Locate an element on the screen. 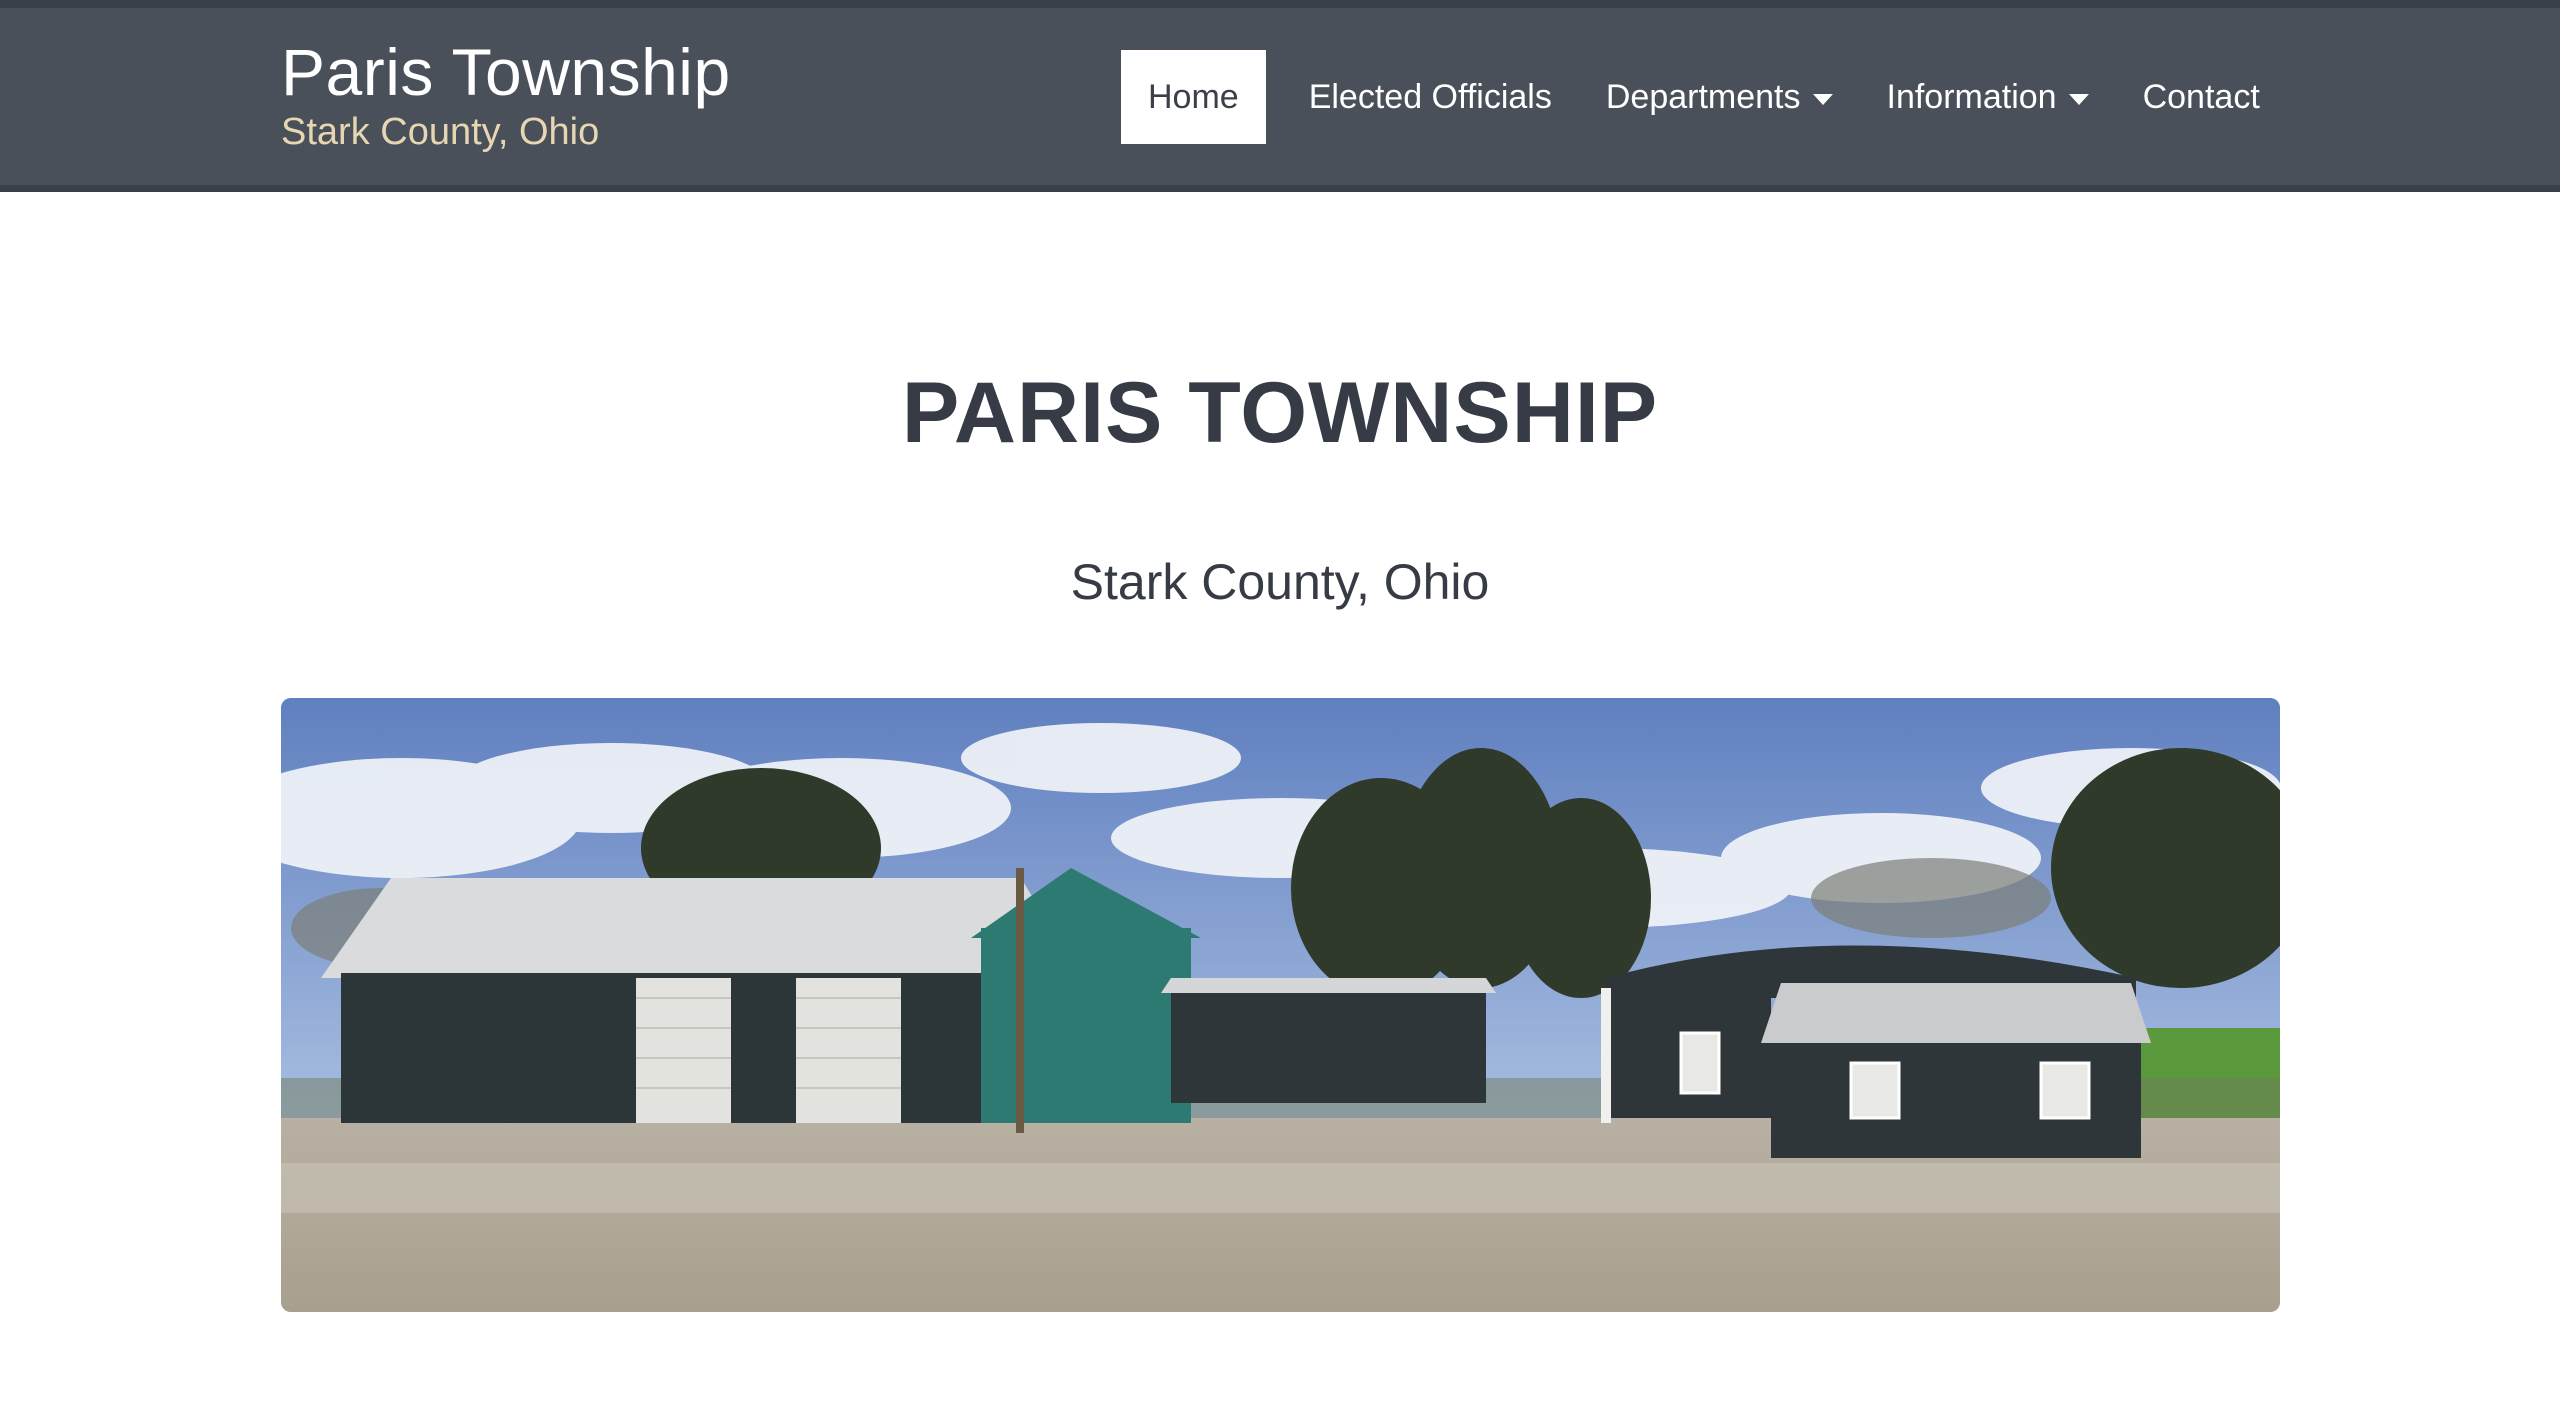  site-title: Paris Township is located at coordinates (506, 72).